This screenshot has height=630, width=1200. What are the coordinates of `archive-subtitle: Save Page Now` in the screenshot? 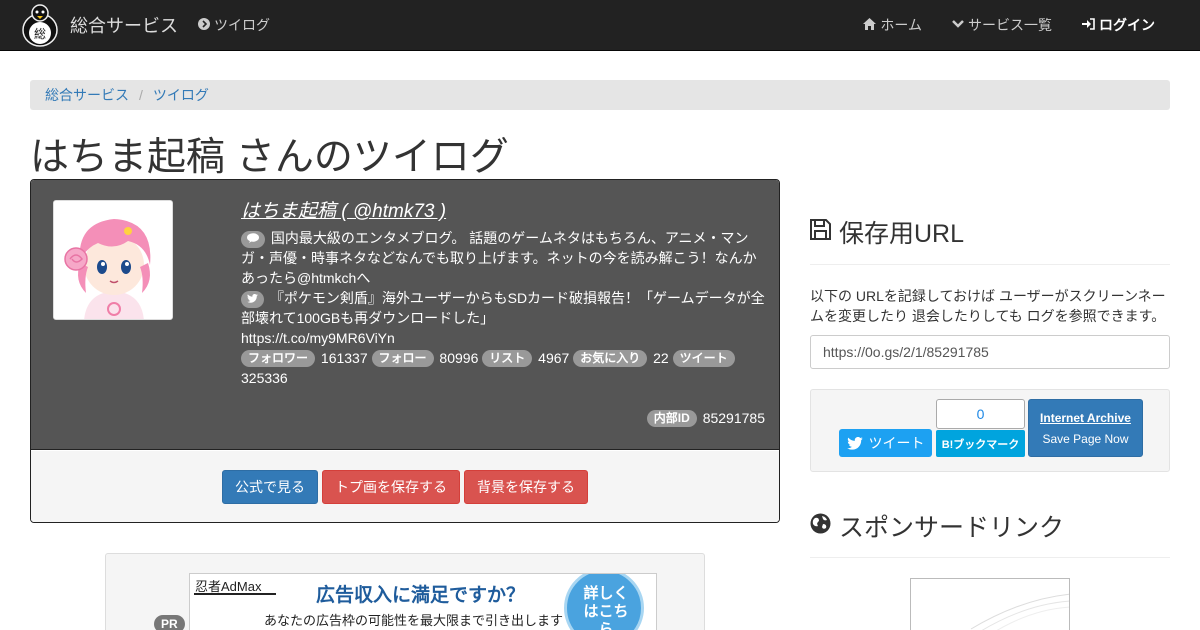 It's located at (1085, 439).